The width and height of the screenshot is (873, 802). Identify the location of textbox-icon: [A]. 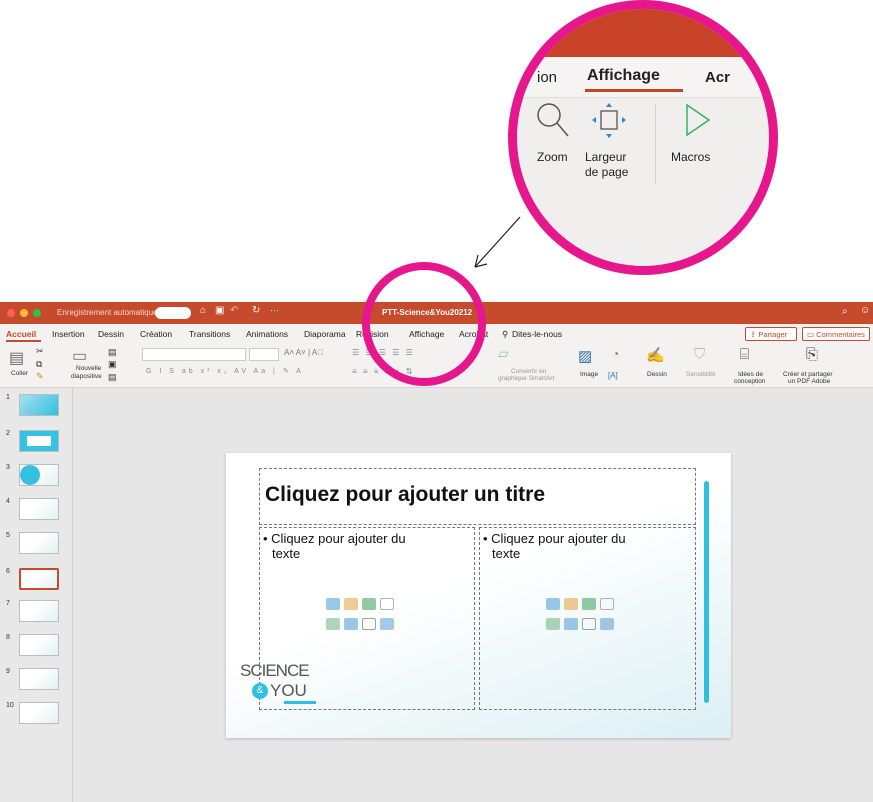
(613, 375).